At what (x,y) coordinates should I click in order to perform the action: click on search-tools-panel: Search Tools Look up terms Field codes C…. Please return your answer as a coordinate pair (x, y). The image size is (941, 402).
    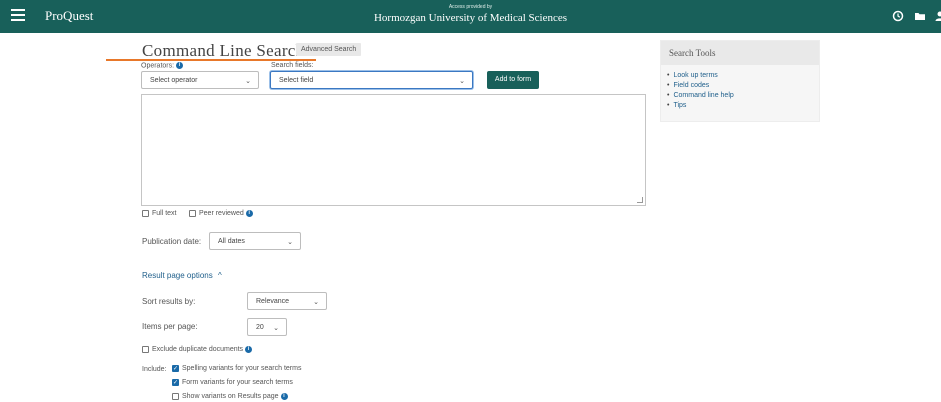
    Looking at the image, I should click on (740, 81).